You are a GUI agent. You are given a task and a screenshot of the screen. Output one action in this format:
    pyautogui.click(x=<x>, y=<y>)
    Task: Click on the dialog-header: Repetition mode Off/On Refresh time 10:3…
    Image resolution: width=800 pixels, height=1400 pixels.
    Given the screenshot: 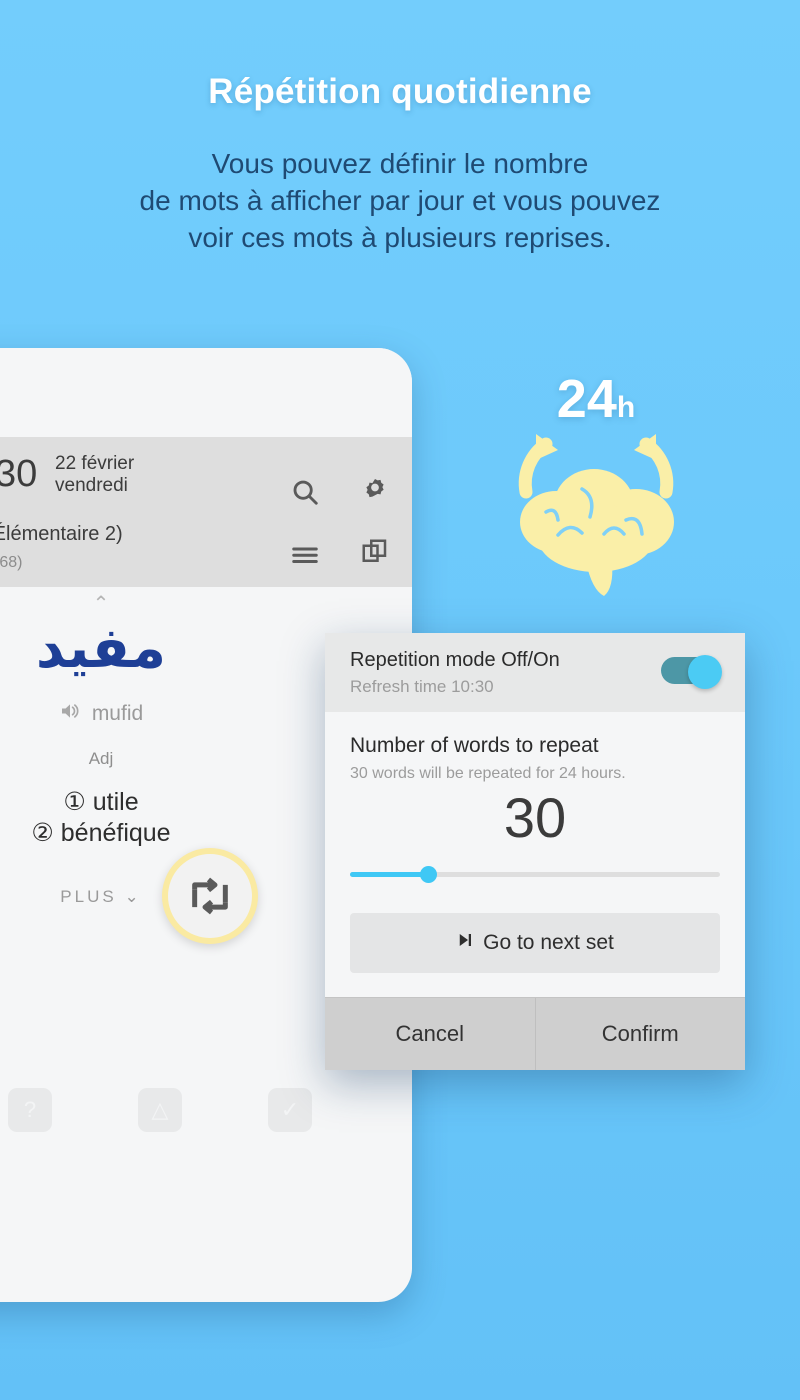 What is the action you would take?
    pyautogui.click(x=535, y=672)
    